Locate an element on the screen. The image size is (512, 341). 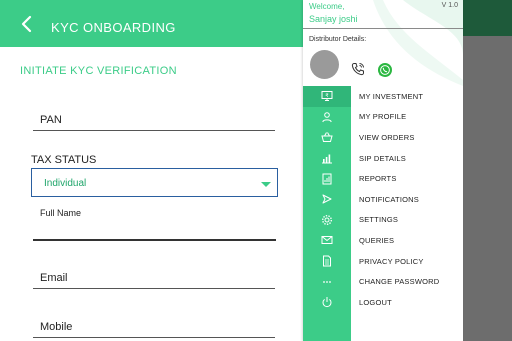
menu-item-logout: LOGOUT is located at coordinates (383, 302).